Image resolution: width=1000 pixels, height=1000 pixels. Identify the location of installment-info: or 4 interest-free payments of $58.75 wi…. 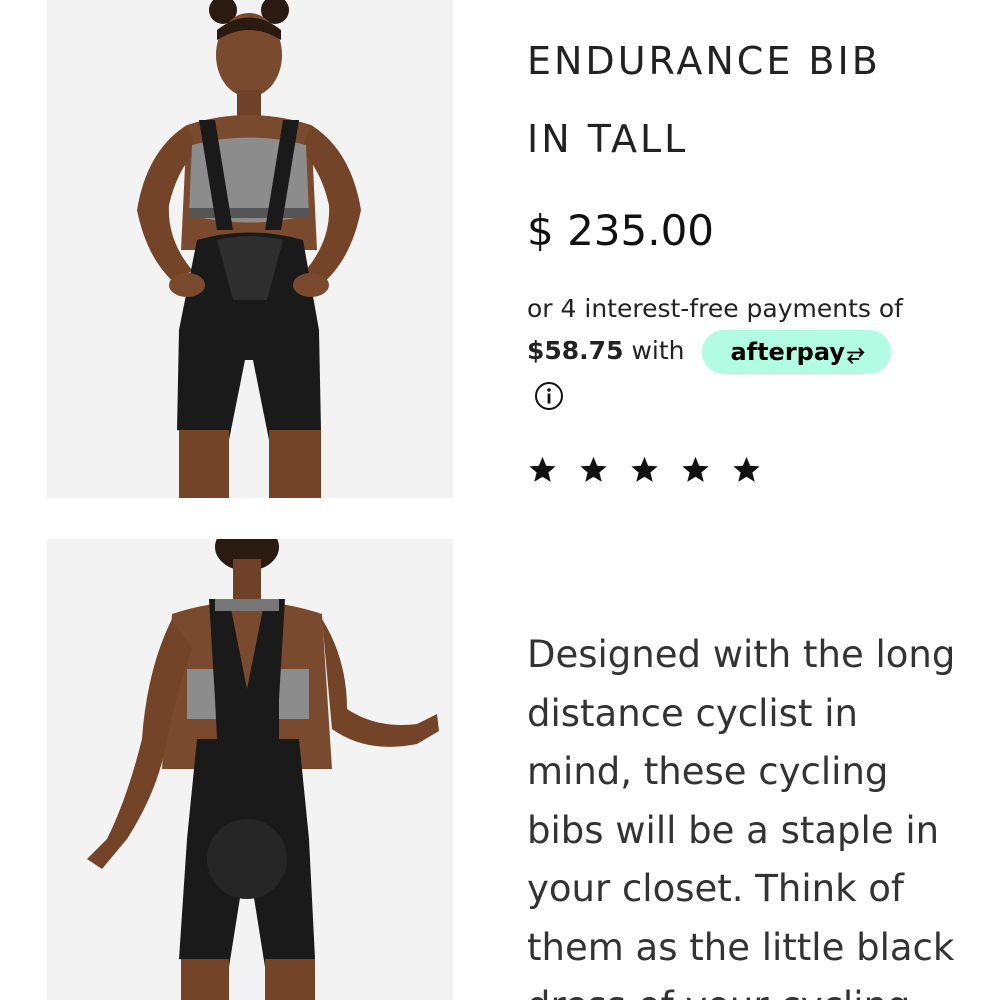
(747, 331).